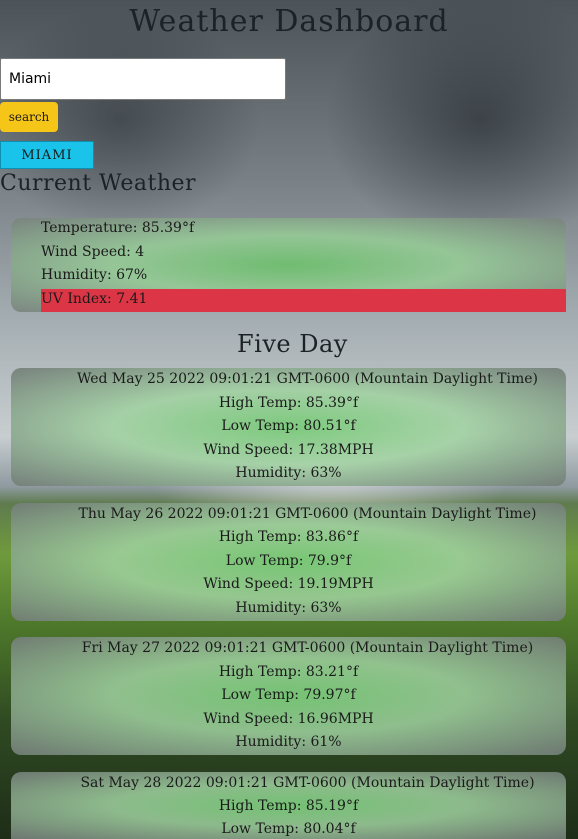 The height and width of the screenshot is (839, 578). Describe the element at coordinates (143, 79) in the screenshot. I see `city-search-input` at that location.